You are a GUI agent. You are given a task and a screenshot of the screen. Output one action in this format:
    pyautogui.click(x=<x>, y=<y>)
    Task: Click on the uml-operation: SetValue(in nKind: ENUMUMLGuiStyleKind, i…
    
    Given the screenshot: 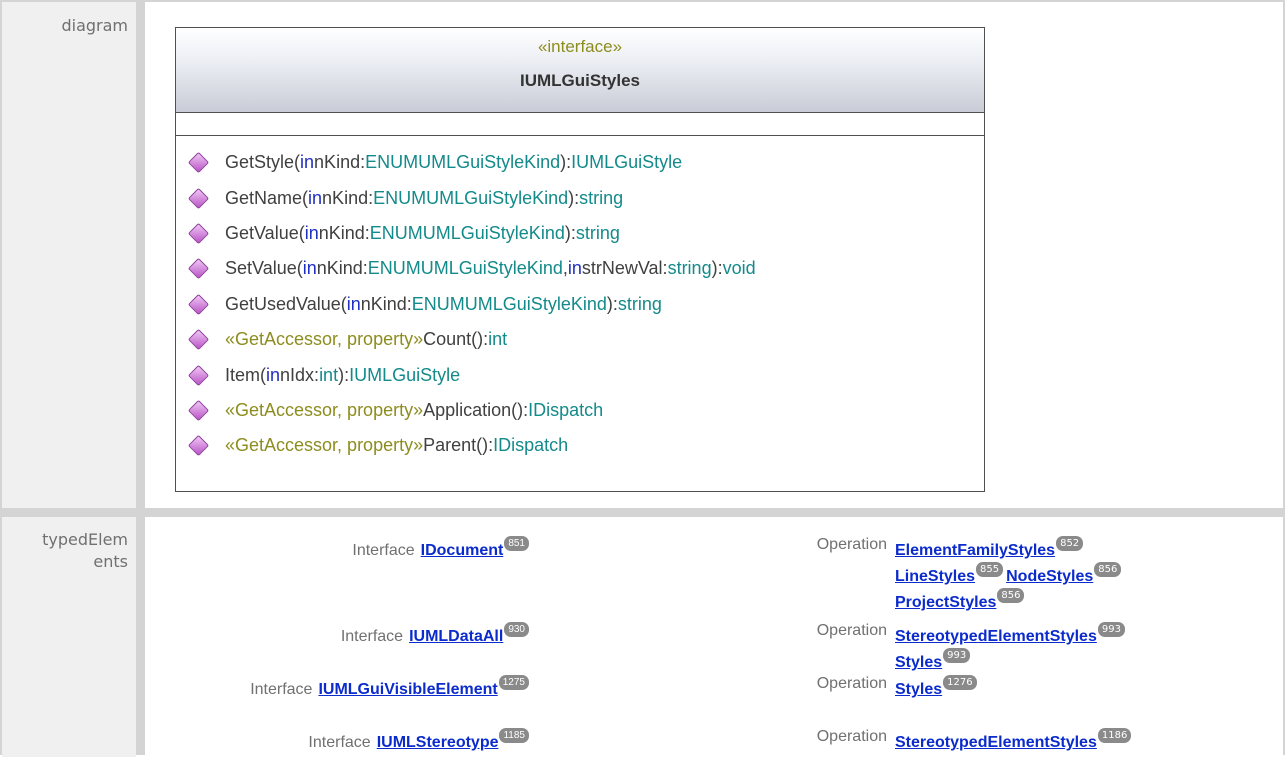 What is the action you would take?
    pyautogui.click(x=580, y=268)
    